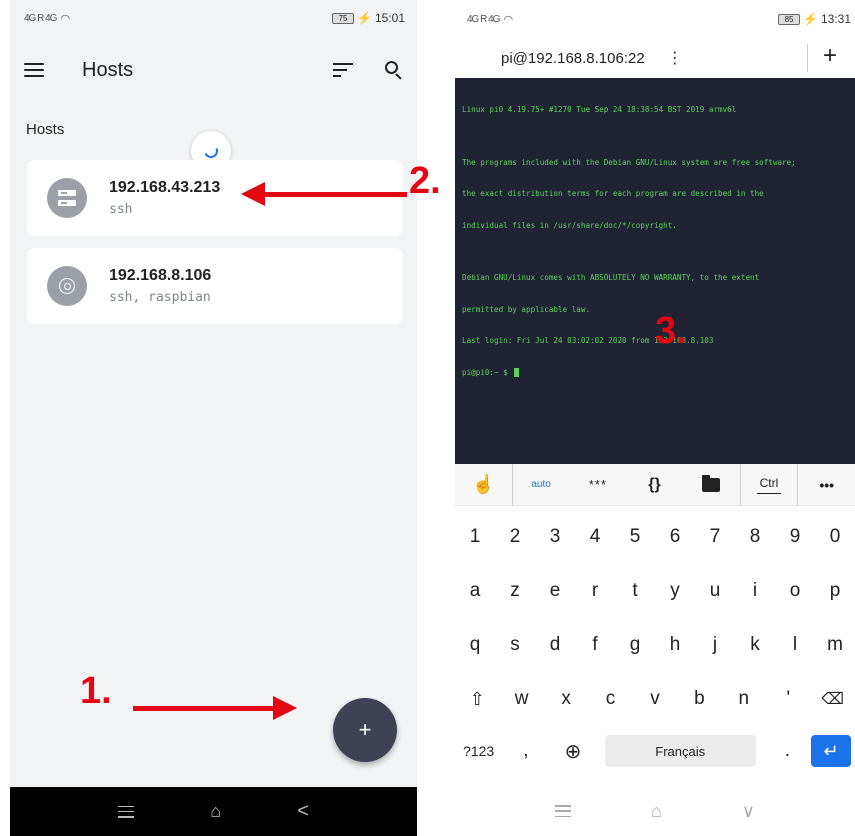 The height and width of the screenshot is (836, 855). Describe the element at coordinates (655, 58) in the screenshot. I see `session-bar: pi@192.168.8.106:22 ⋮ +` at that location.